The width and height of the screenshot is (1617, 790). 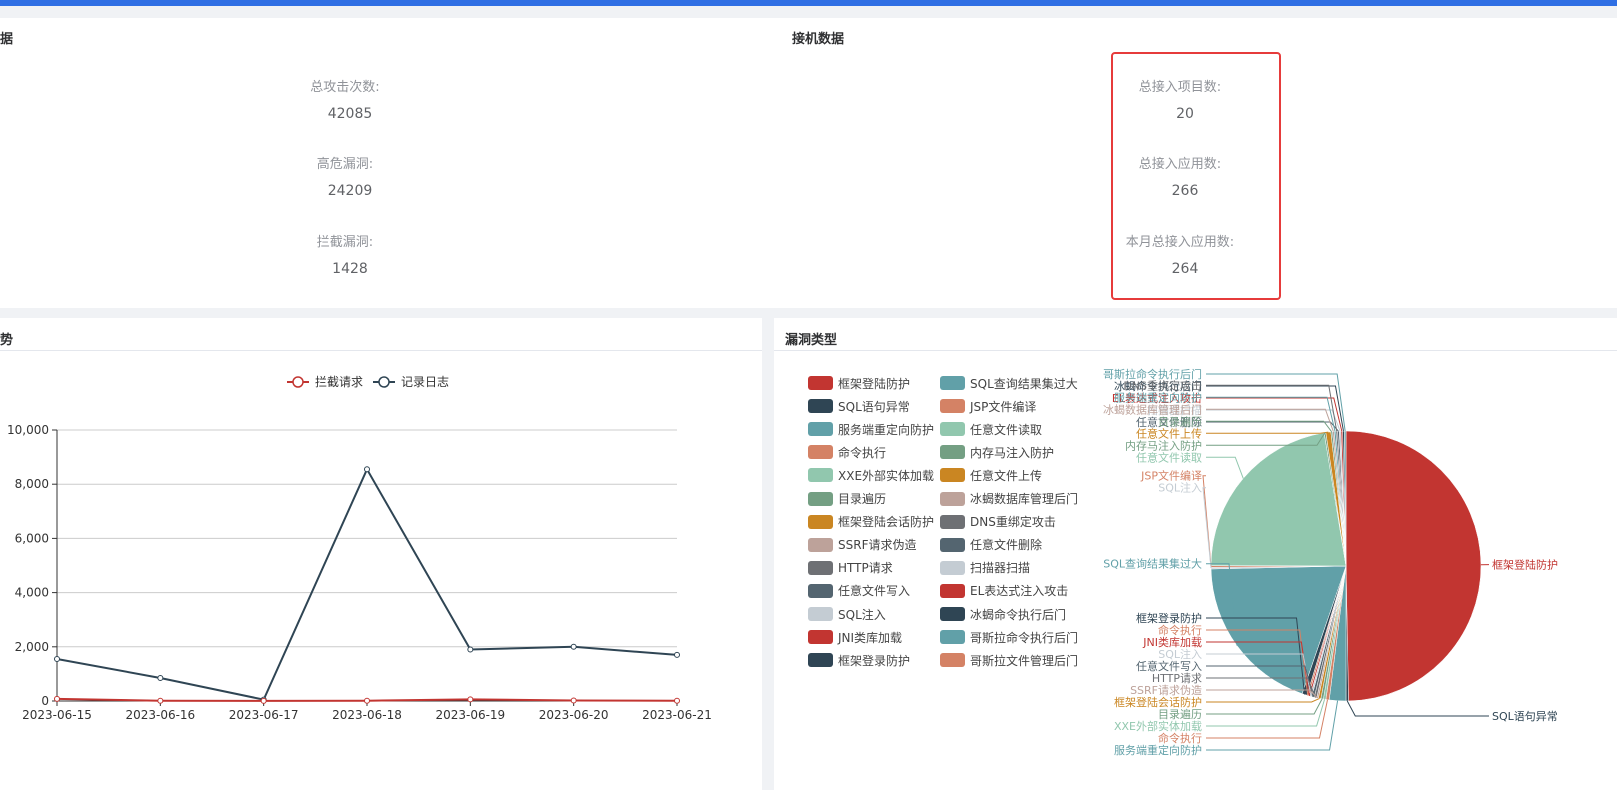 What do you see at coordinates (1180, 164) in the screenshot?
I see `total-apps-label: 总接入应用数:` at bounding box center [1180, 164].